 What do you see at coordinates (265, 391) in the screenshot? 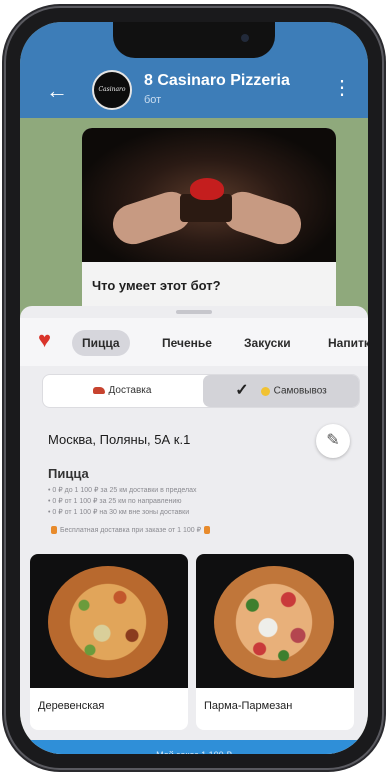
I see `smile-icon` at bounding box center [265, 391].